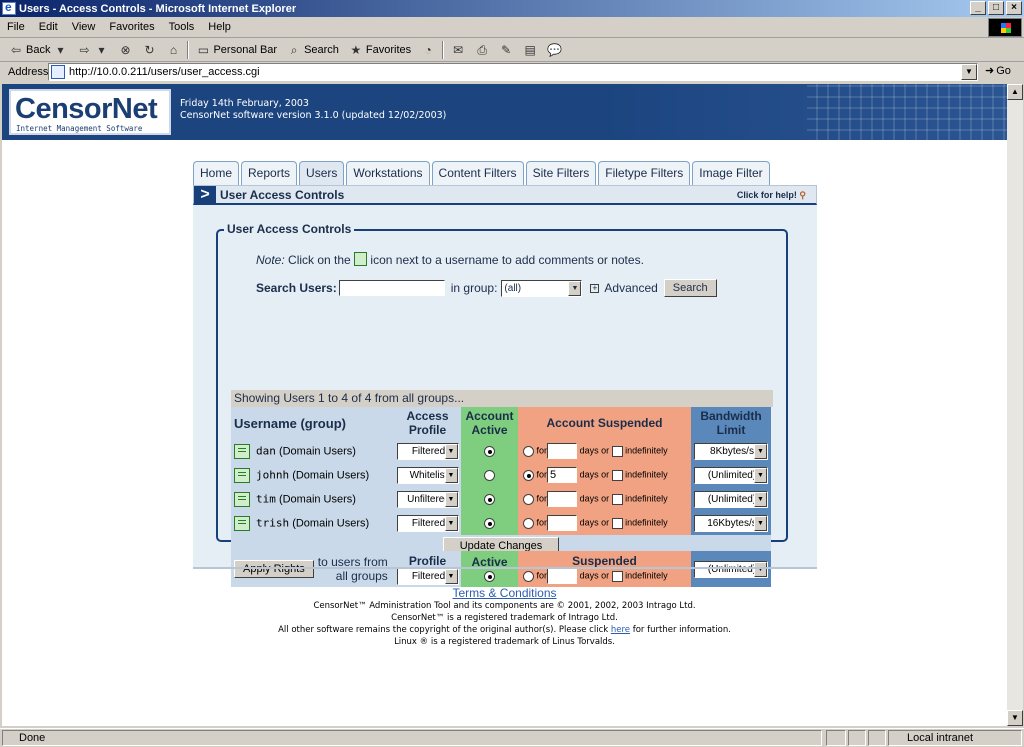  What do you see at coordinates (504, 593) in the screenshot?
I see `terms-link: Terms & Conditions` at bounding box center [504, 593].